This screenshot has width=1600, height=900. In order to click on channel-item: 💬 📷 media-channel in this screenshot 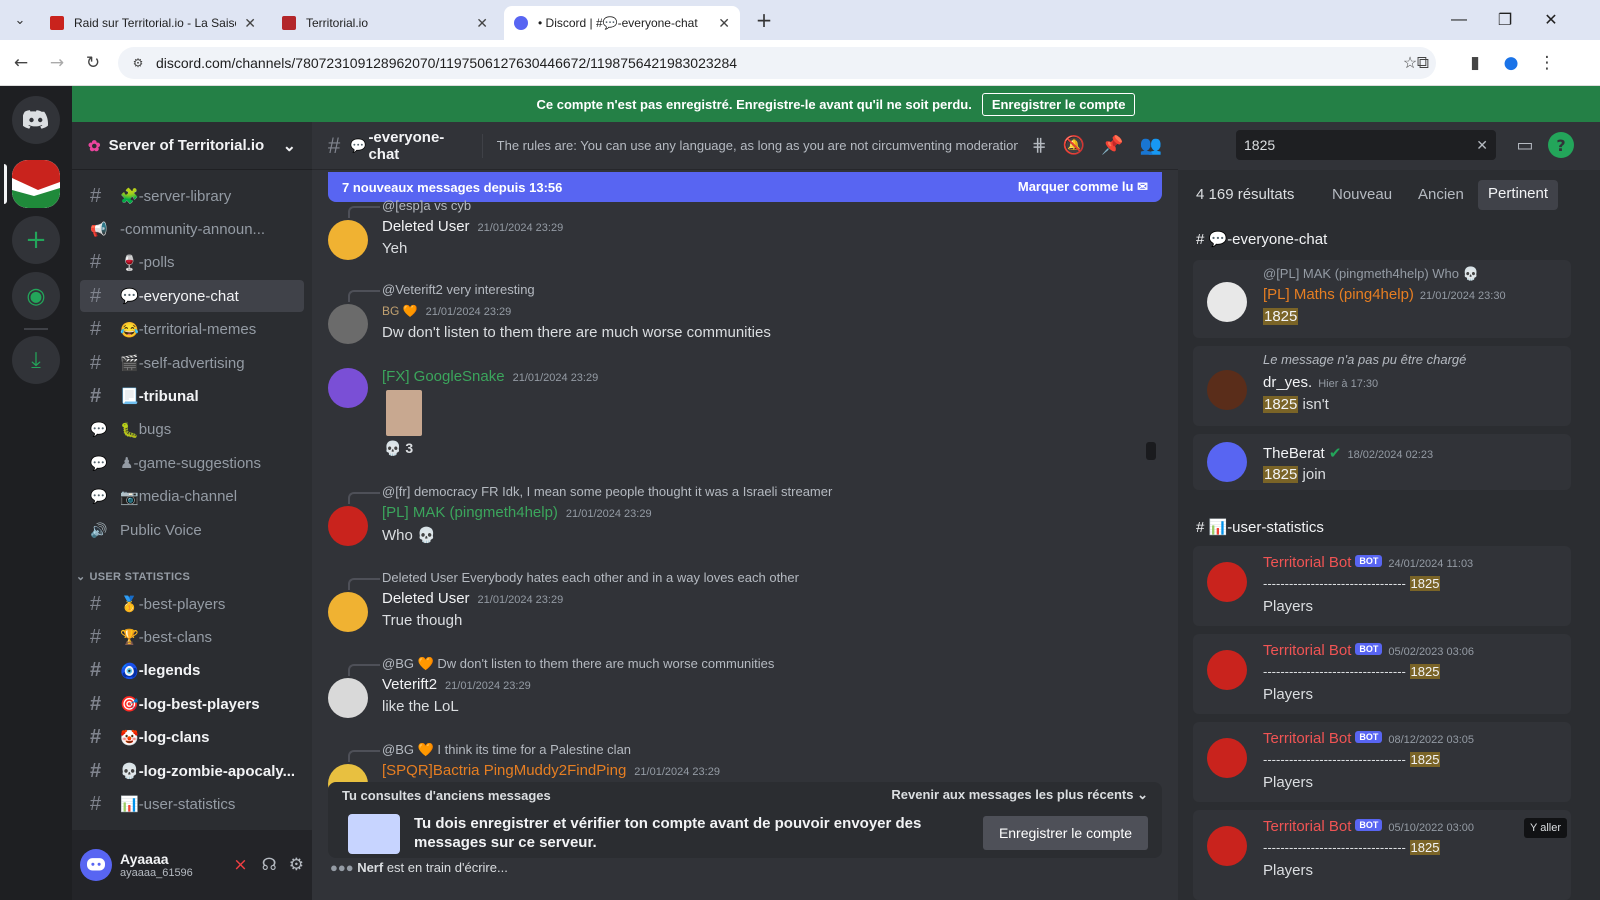, I will do `click(192, 497)`.